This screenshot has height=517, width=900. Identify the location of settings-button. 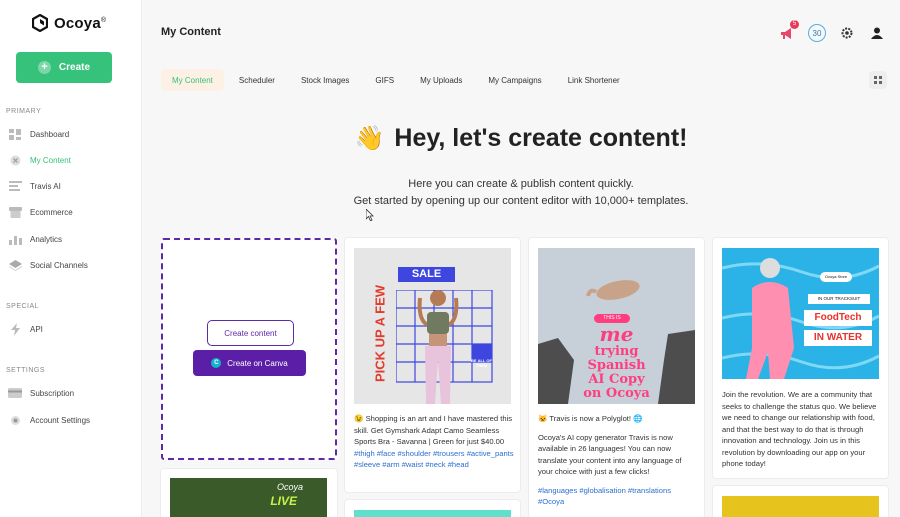
(847, 33).